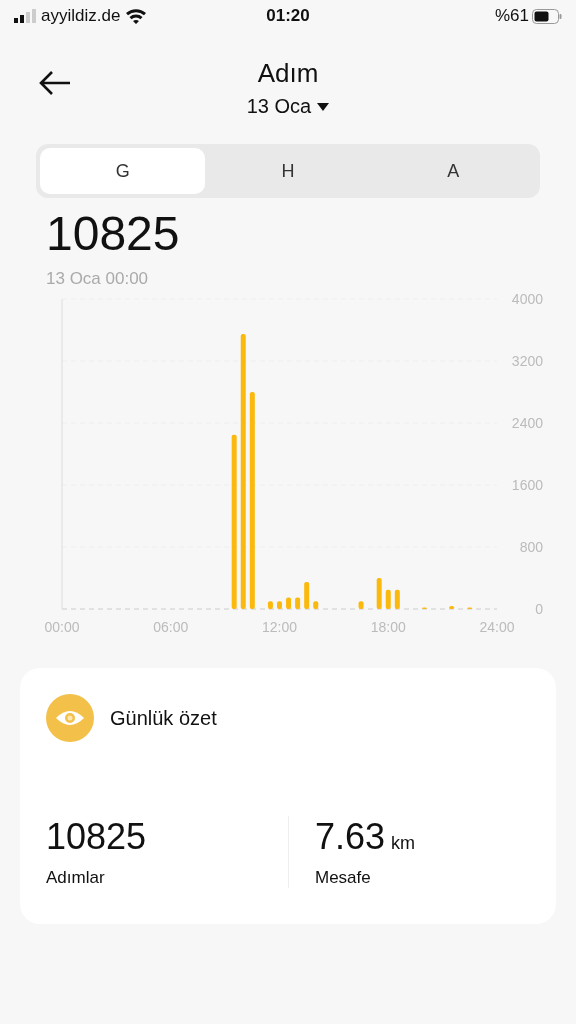 Image resolution: width=576 pixels, height=1024 pixels. Describe the element at coordinates (547, 16) in the screenshot. I see `battery-icon` at that location.